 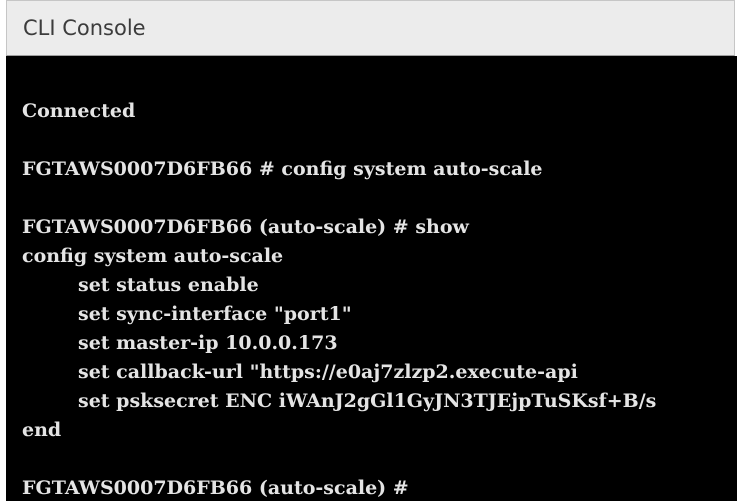 I want to click on terminal-line: Connected, so click(x=79, y=111).